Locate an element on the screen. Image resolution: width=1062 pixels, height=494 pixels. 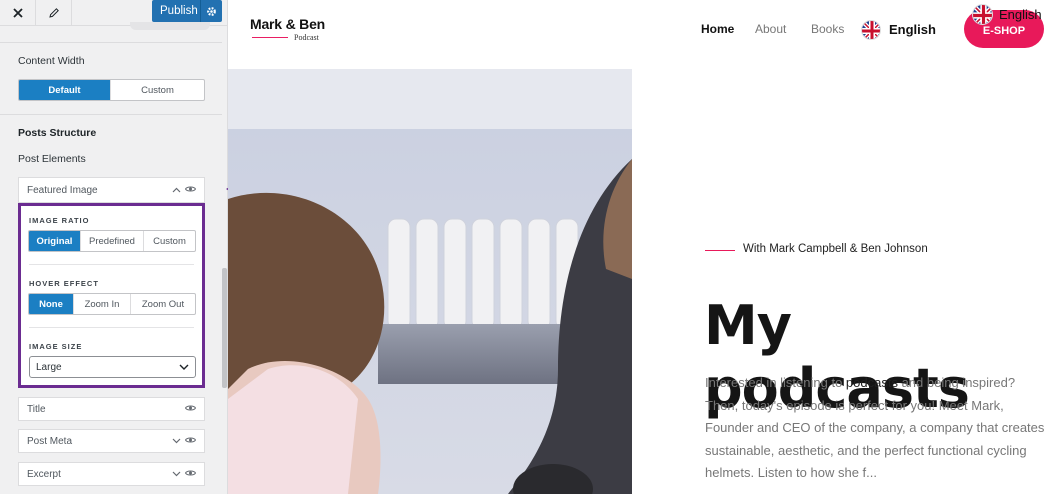
body-text-part: Interested in listening to is located at coordinates (775, 382).